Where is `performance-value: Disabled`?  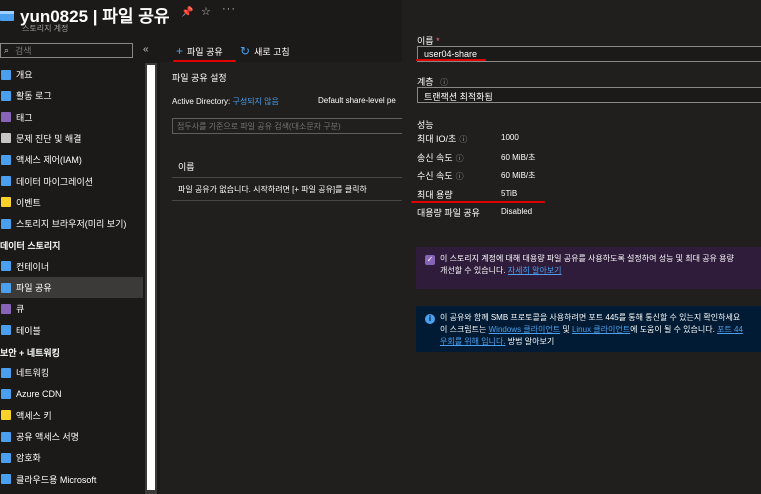
performance-value: Disabled is located at coordinates (517, 211).